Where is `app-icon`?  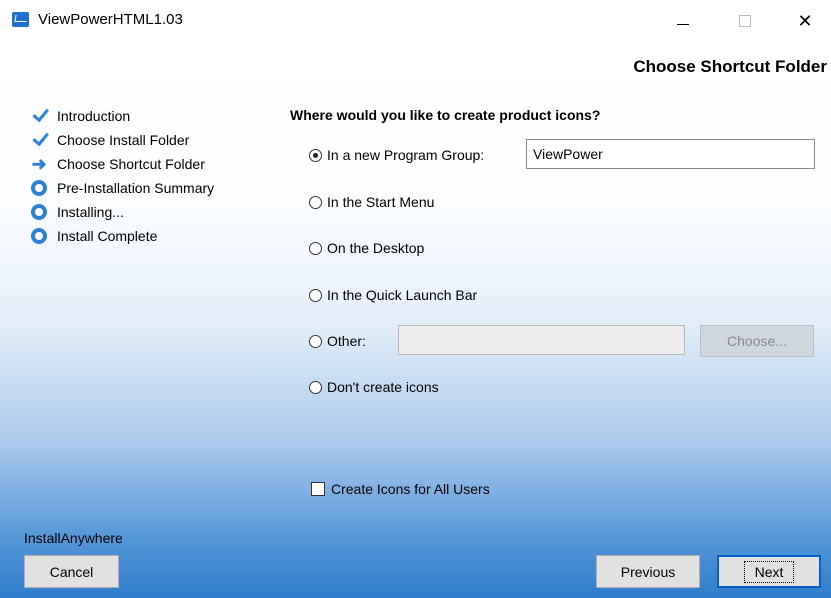
app-icon is located at coordinates (20, 19).